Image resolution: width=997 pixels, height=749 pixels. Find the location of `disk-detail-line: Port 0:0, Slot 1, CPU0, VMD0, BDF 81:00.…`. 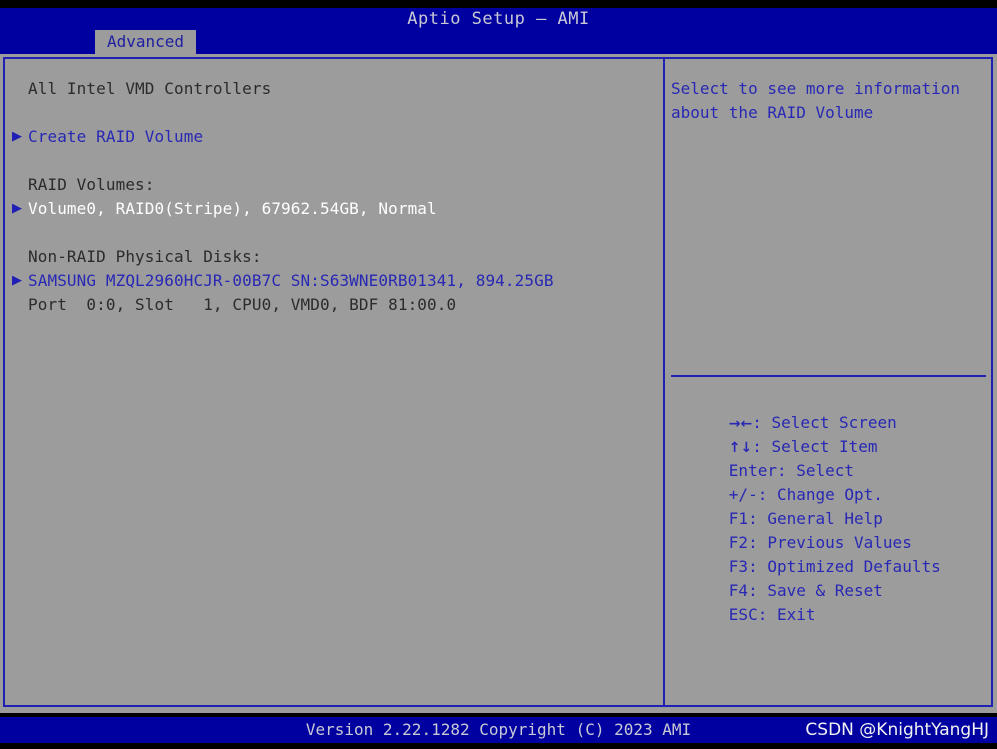

disk-detail-line: Port 0:0, Slot 1, CPU0, VMD0, BDF 81:00.… is located at coordinates (242, 304).